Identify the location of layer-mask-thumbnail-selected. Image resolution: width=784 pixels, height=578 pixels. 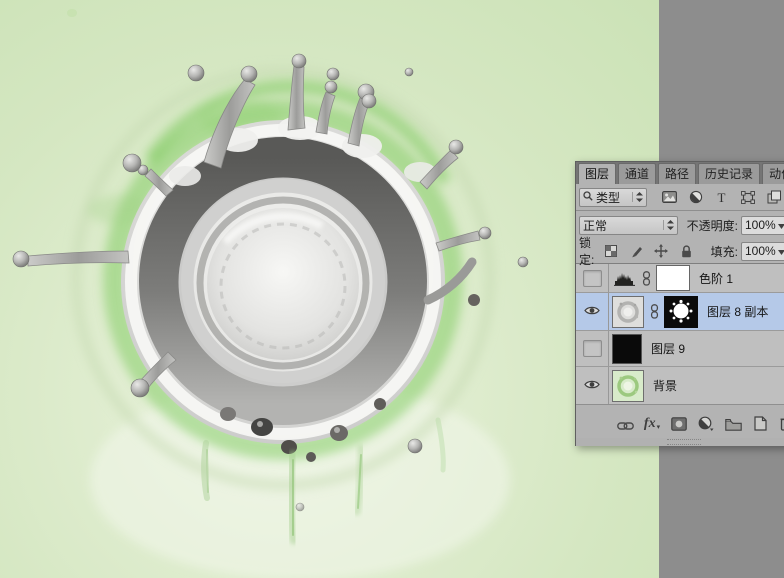
(681, 311).